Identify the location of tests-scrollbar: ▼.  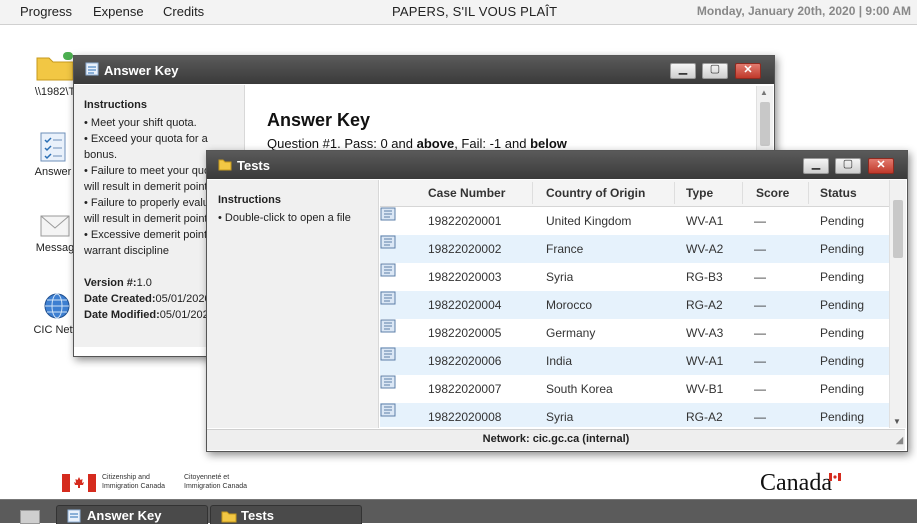
(897, 304).